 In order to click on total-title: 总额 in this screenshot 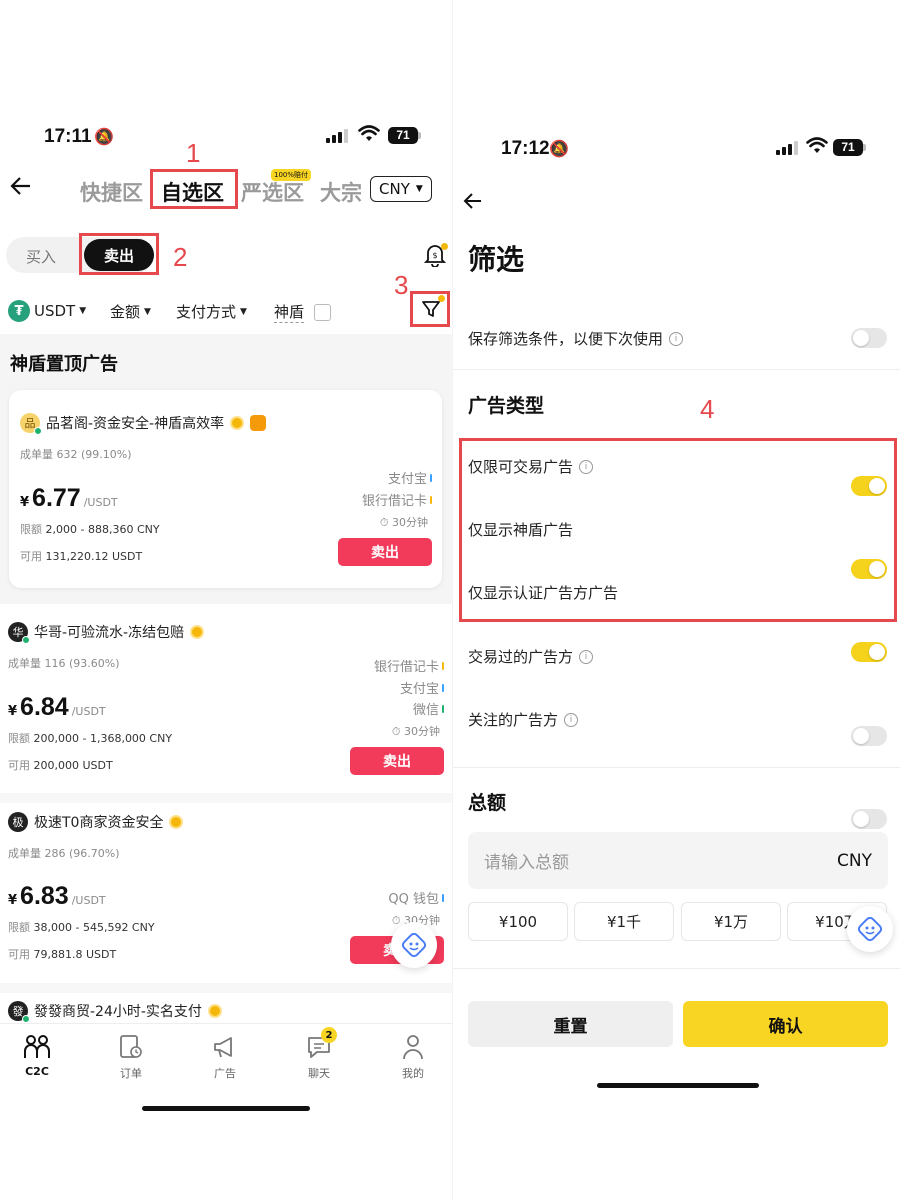, I will do `click(487, 803)`.